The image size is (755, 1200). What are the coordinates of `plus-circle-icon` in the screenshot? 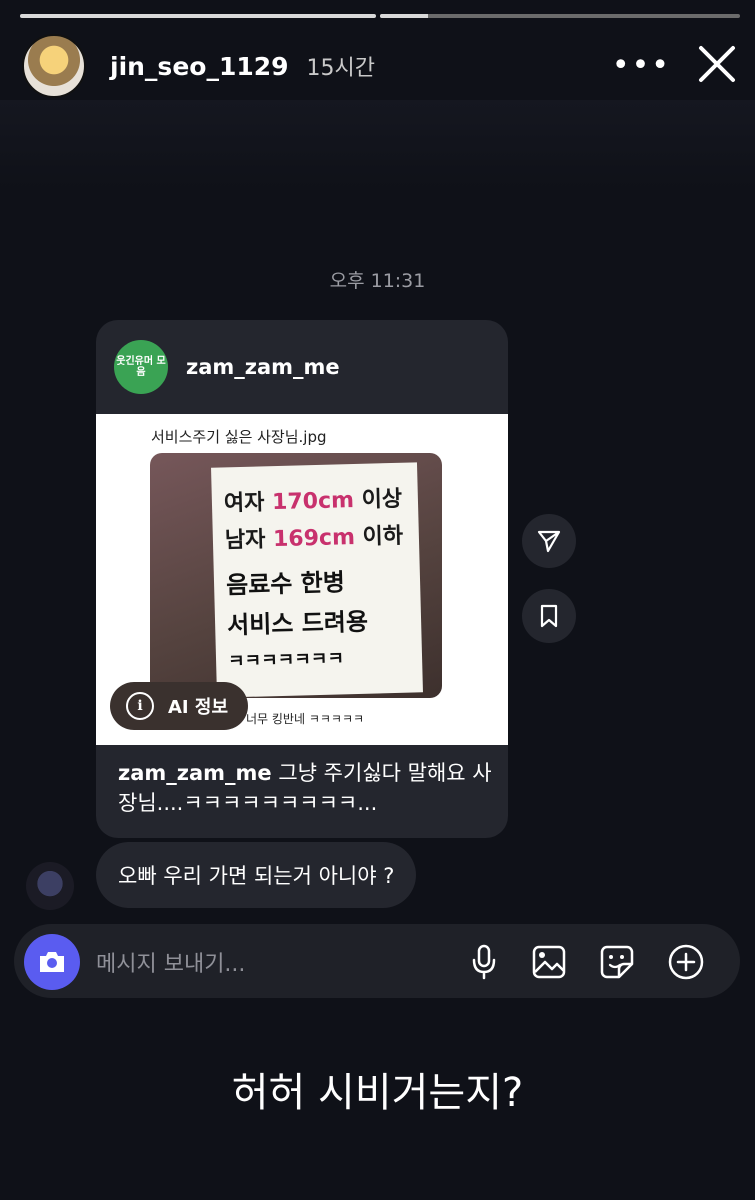 It's located at (686, 962).